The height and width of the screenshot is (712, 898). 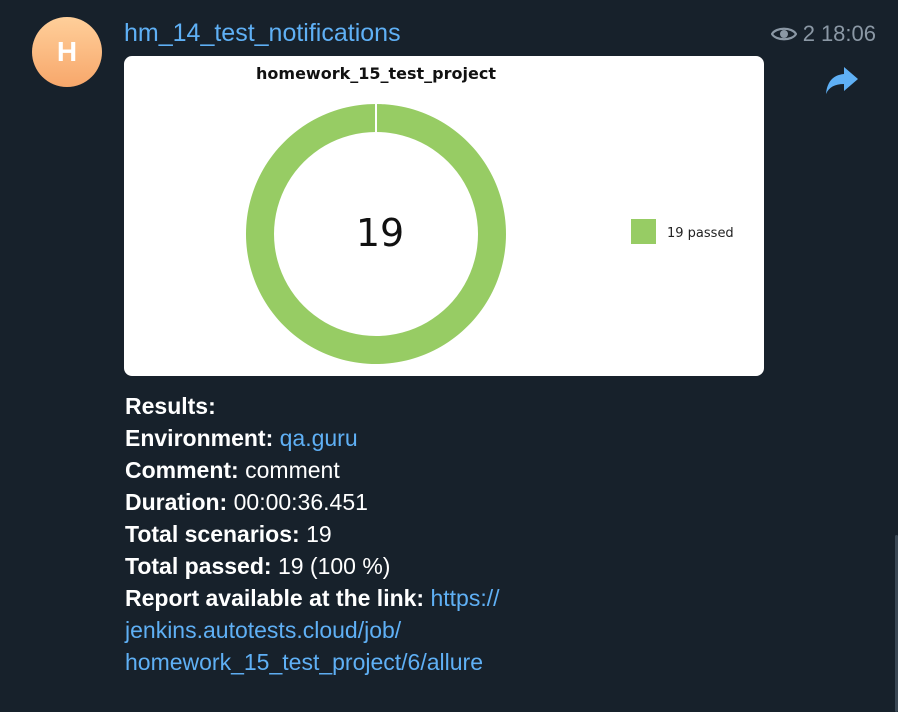 I want to click on channel-avatar: H, so click(x=67, y=52).